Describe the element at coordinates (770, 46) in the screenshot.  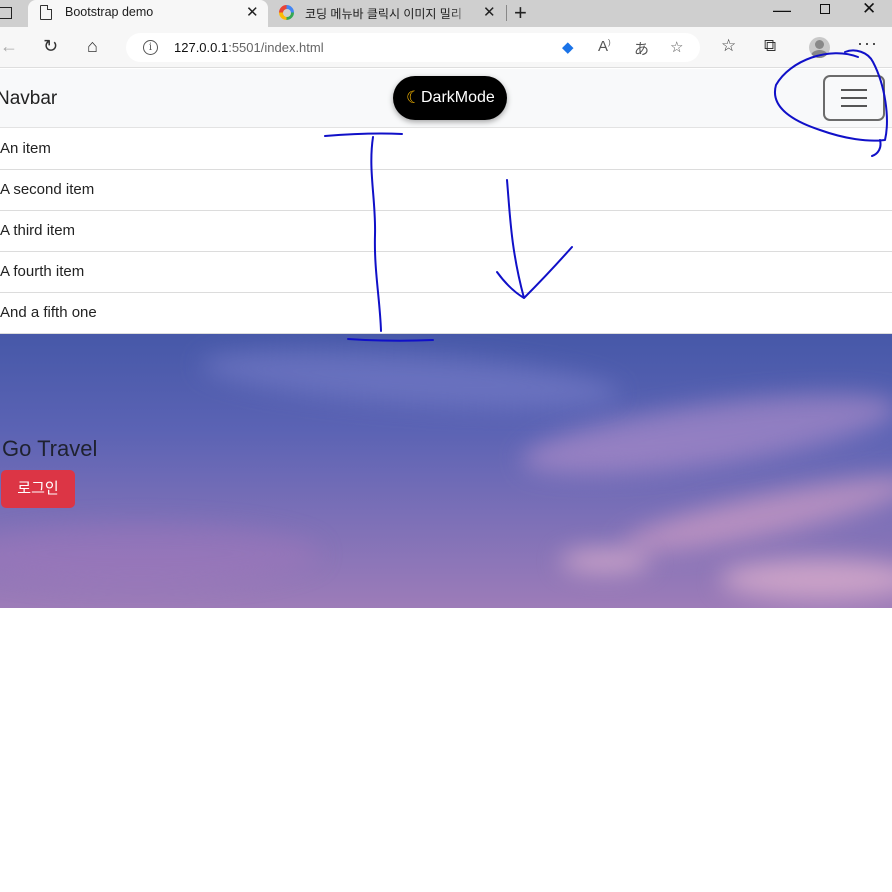
I see `collections-icon: ⧉` at that location.